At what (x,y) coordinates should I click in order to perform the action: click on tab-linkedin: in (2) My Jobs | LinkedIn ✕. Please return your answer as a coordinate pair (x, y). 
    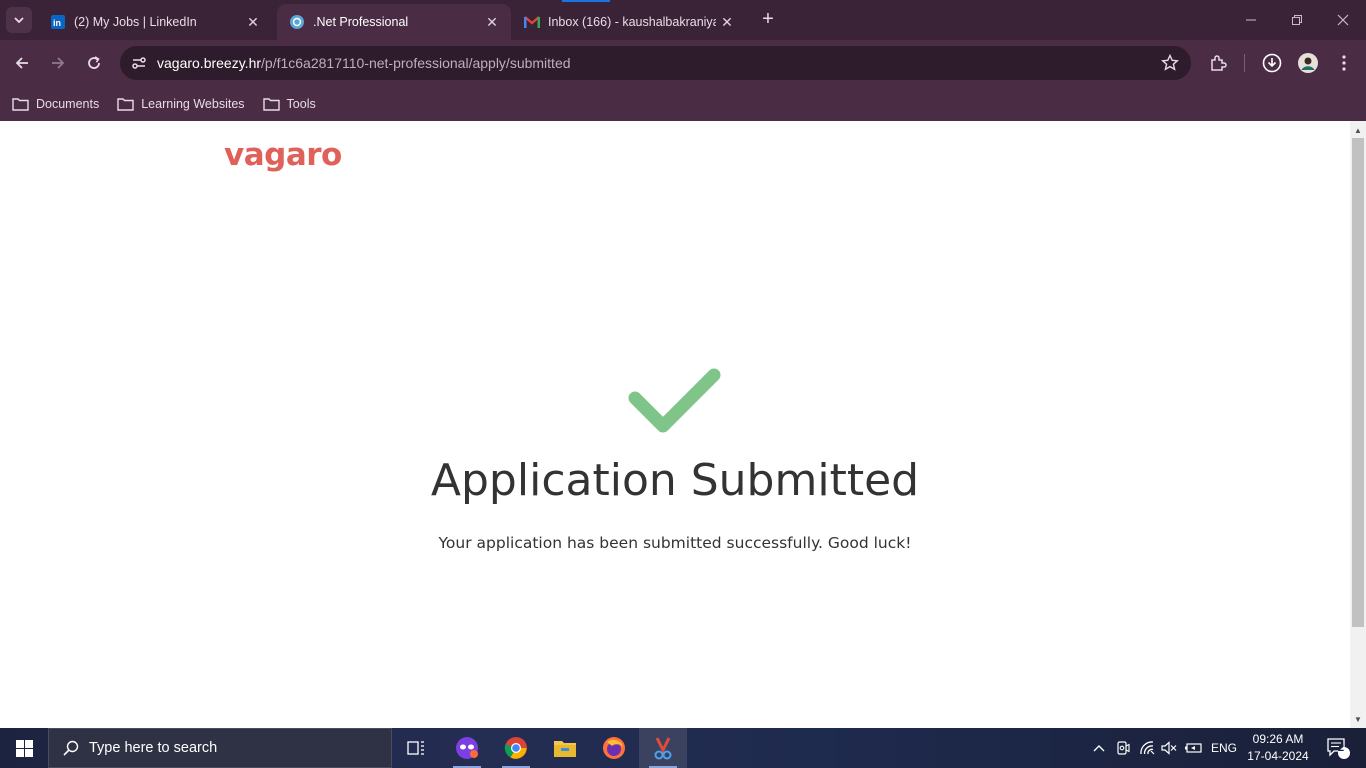
    Looking at the image, I should click on (155, 22).